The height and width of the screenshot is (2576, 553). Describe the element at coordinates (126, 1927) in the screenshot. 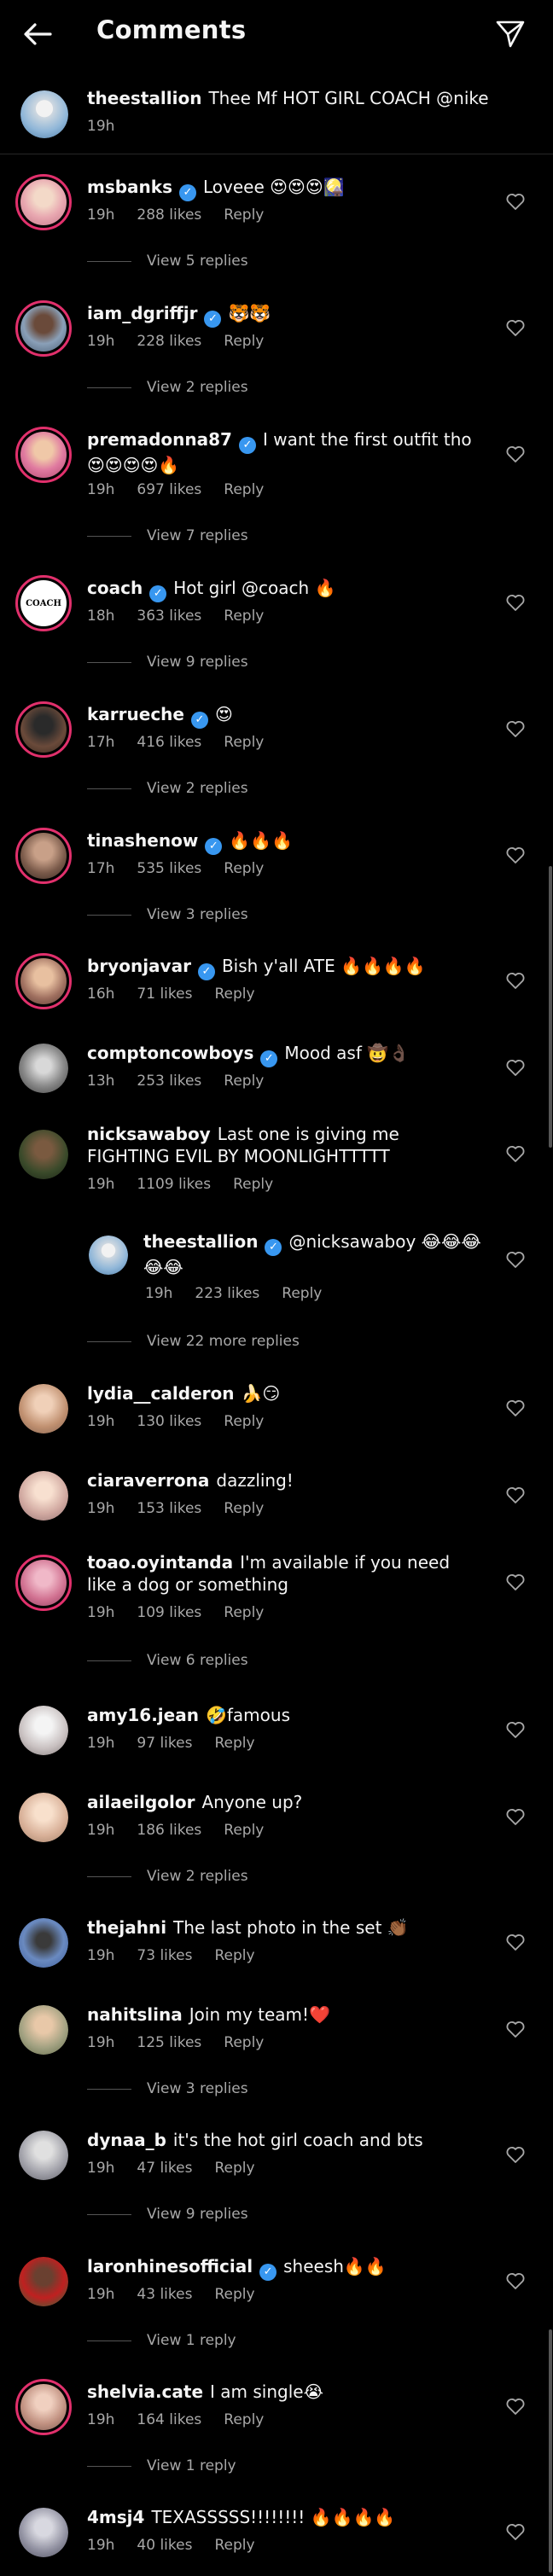

I see `comment-username: thejahni` at that location.